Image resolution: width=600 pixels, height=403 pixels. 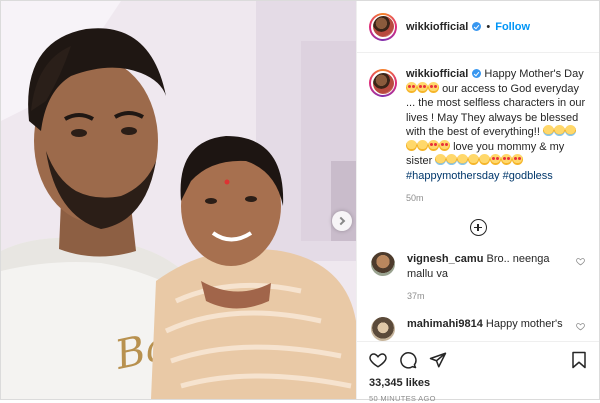 I want to click on caption-avatar, so click(x=383, y=83).